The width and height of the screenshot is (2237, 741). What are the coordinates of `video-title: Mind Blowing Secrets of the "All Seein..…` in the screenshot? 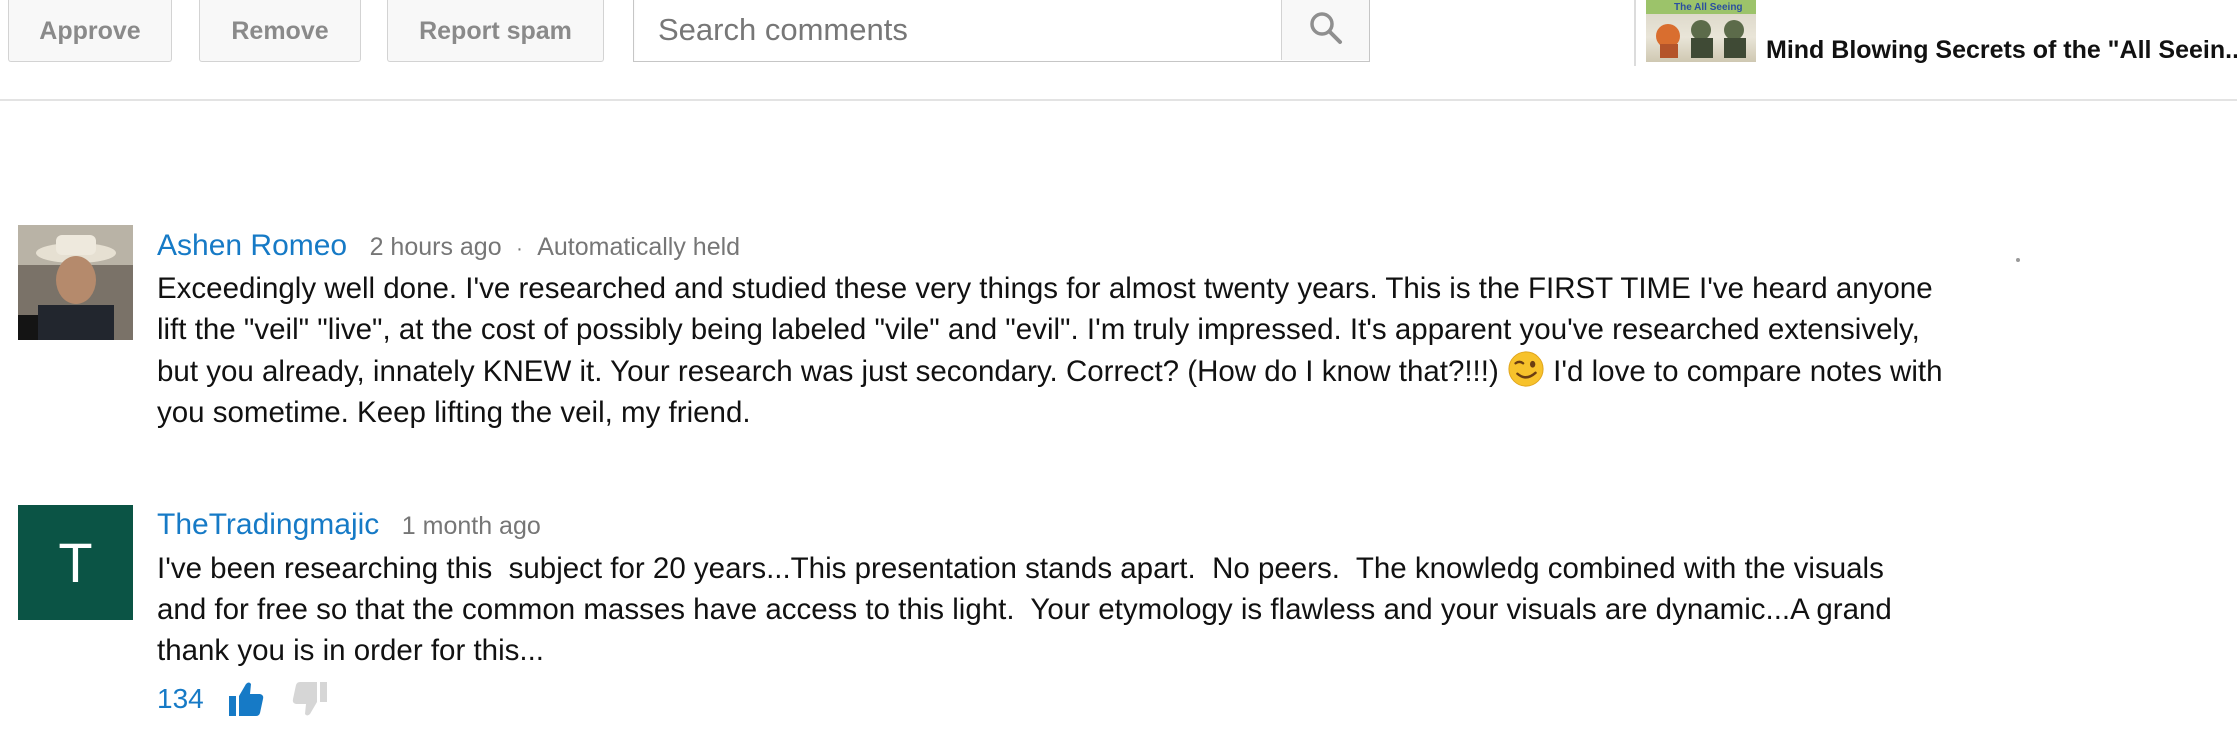 It's located at (2001, 50).